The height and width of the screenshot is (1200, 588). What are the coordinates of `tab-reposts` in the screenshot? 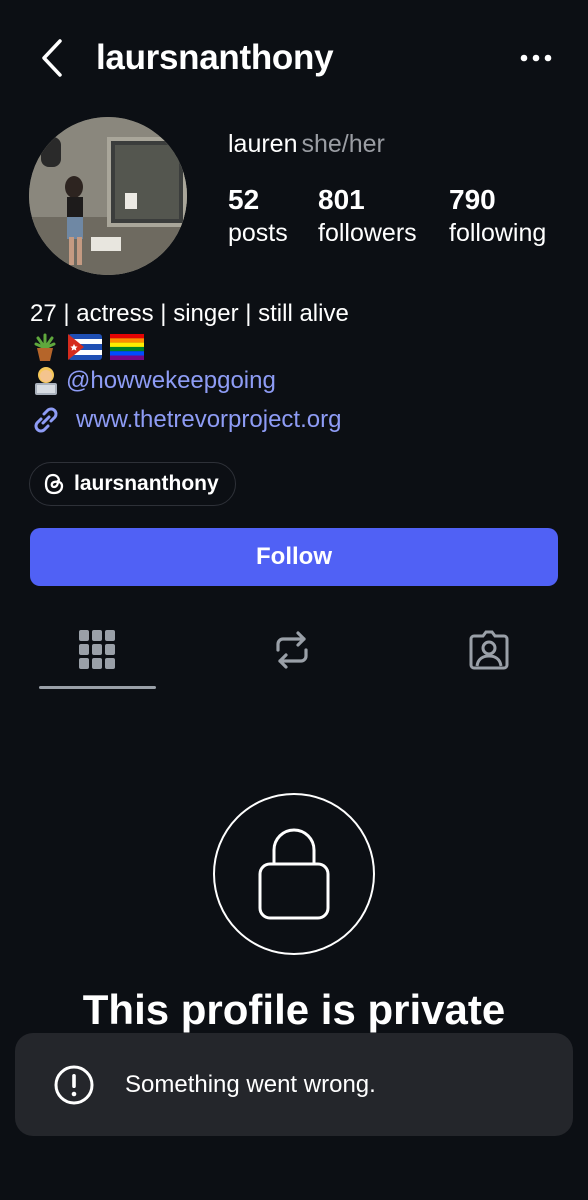 It's located at (292, 650).